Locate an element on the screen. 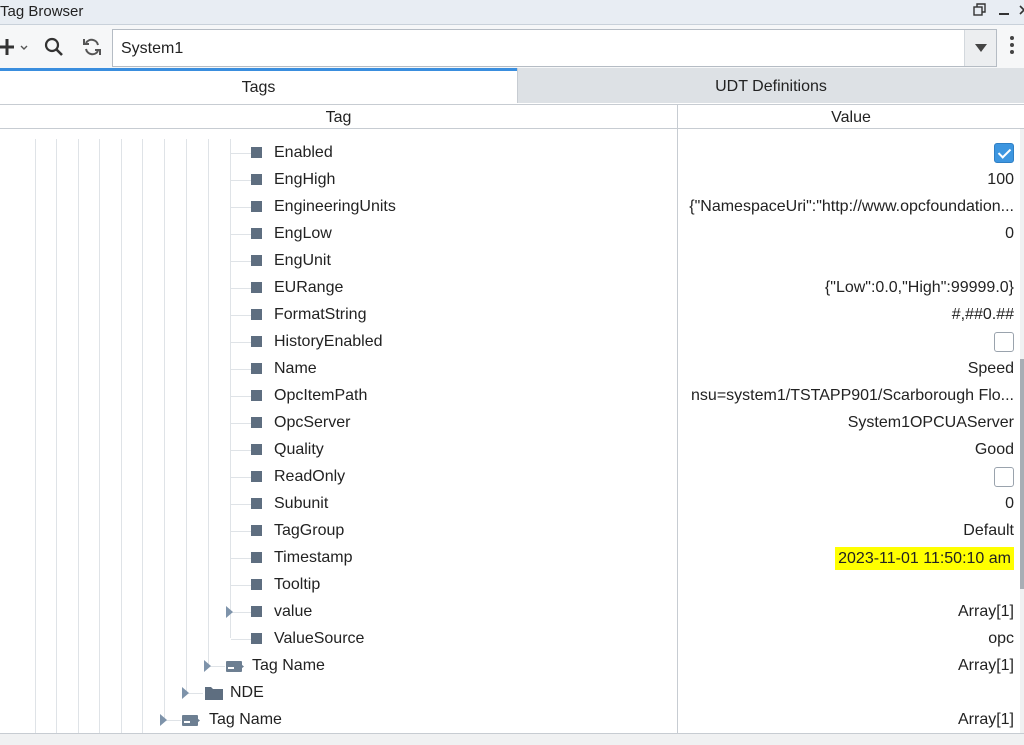 The image size is (1024, 745). property-name: value is located at coordinates (293, 611).